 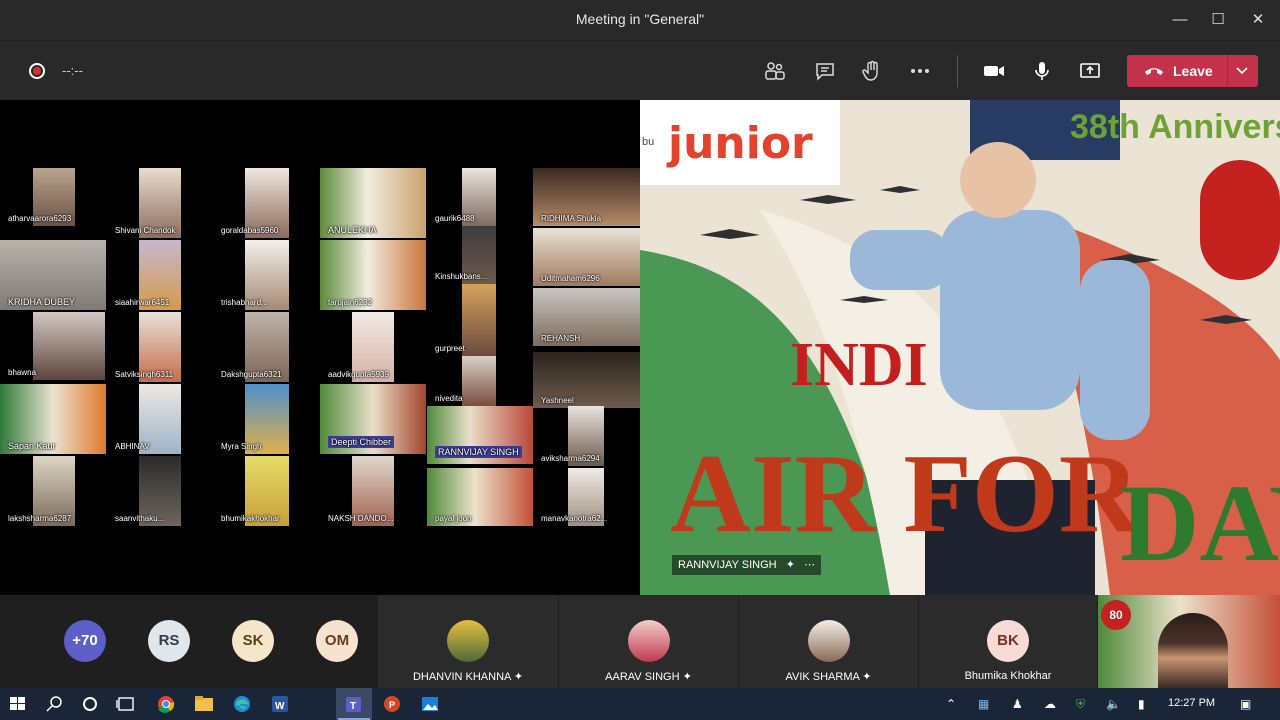 What do you see at coordinates (373, 203) in the screenshot?
I see `video-tile: ANULEKHA` at bounding box center [373, 203].